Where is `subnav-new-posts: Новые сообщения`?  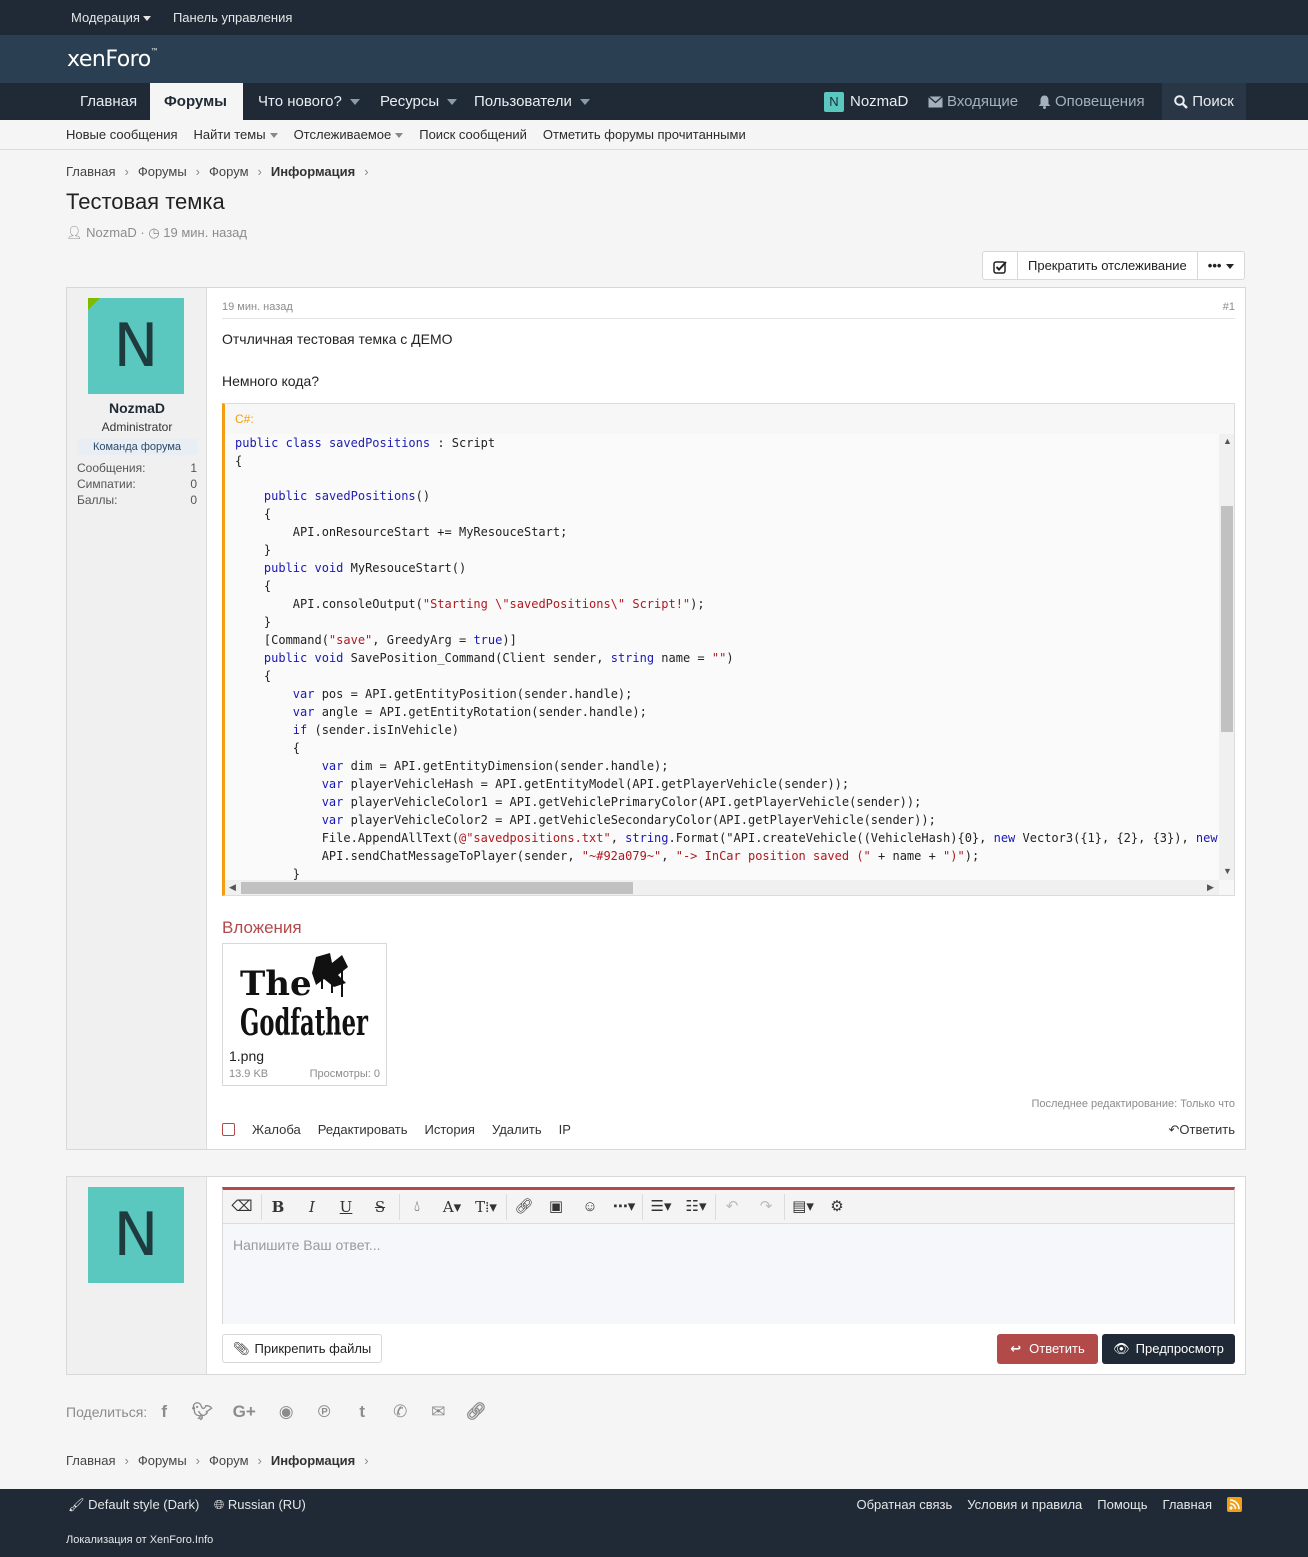 subnav-new-posts: Новые сообщения is located at coordinates (122, 134).